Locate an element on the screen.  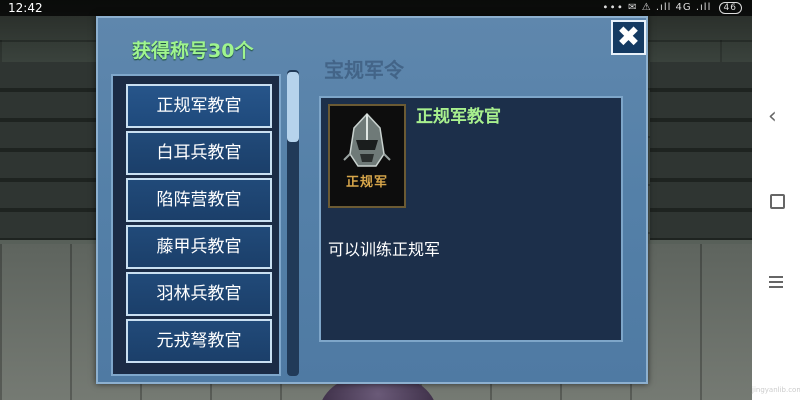
title-list-item: 元戎弩教官 is located at coordinates (199, 341).